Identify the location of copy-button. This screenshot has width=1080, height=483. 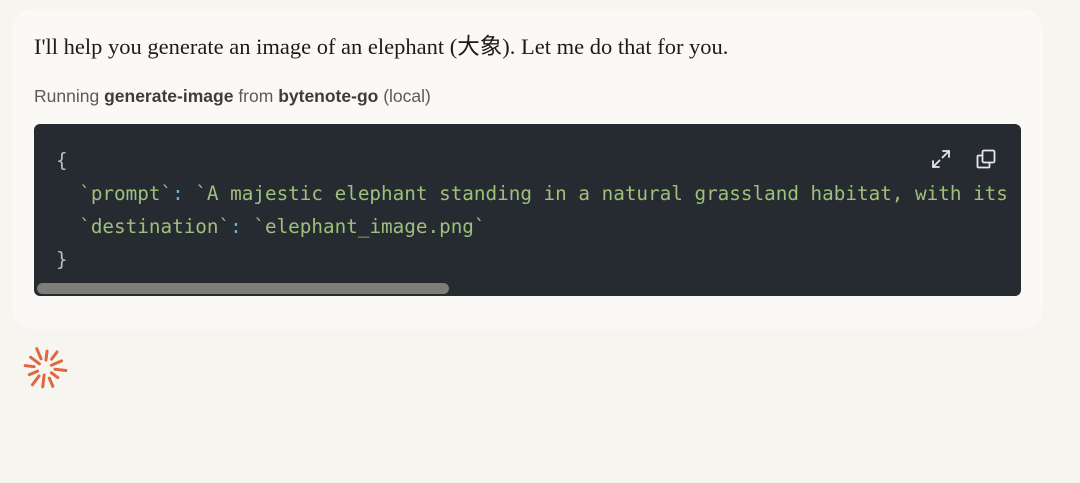
(986, 159).